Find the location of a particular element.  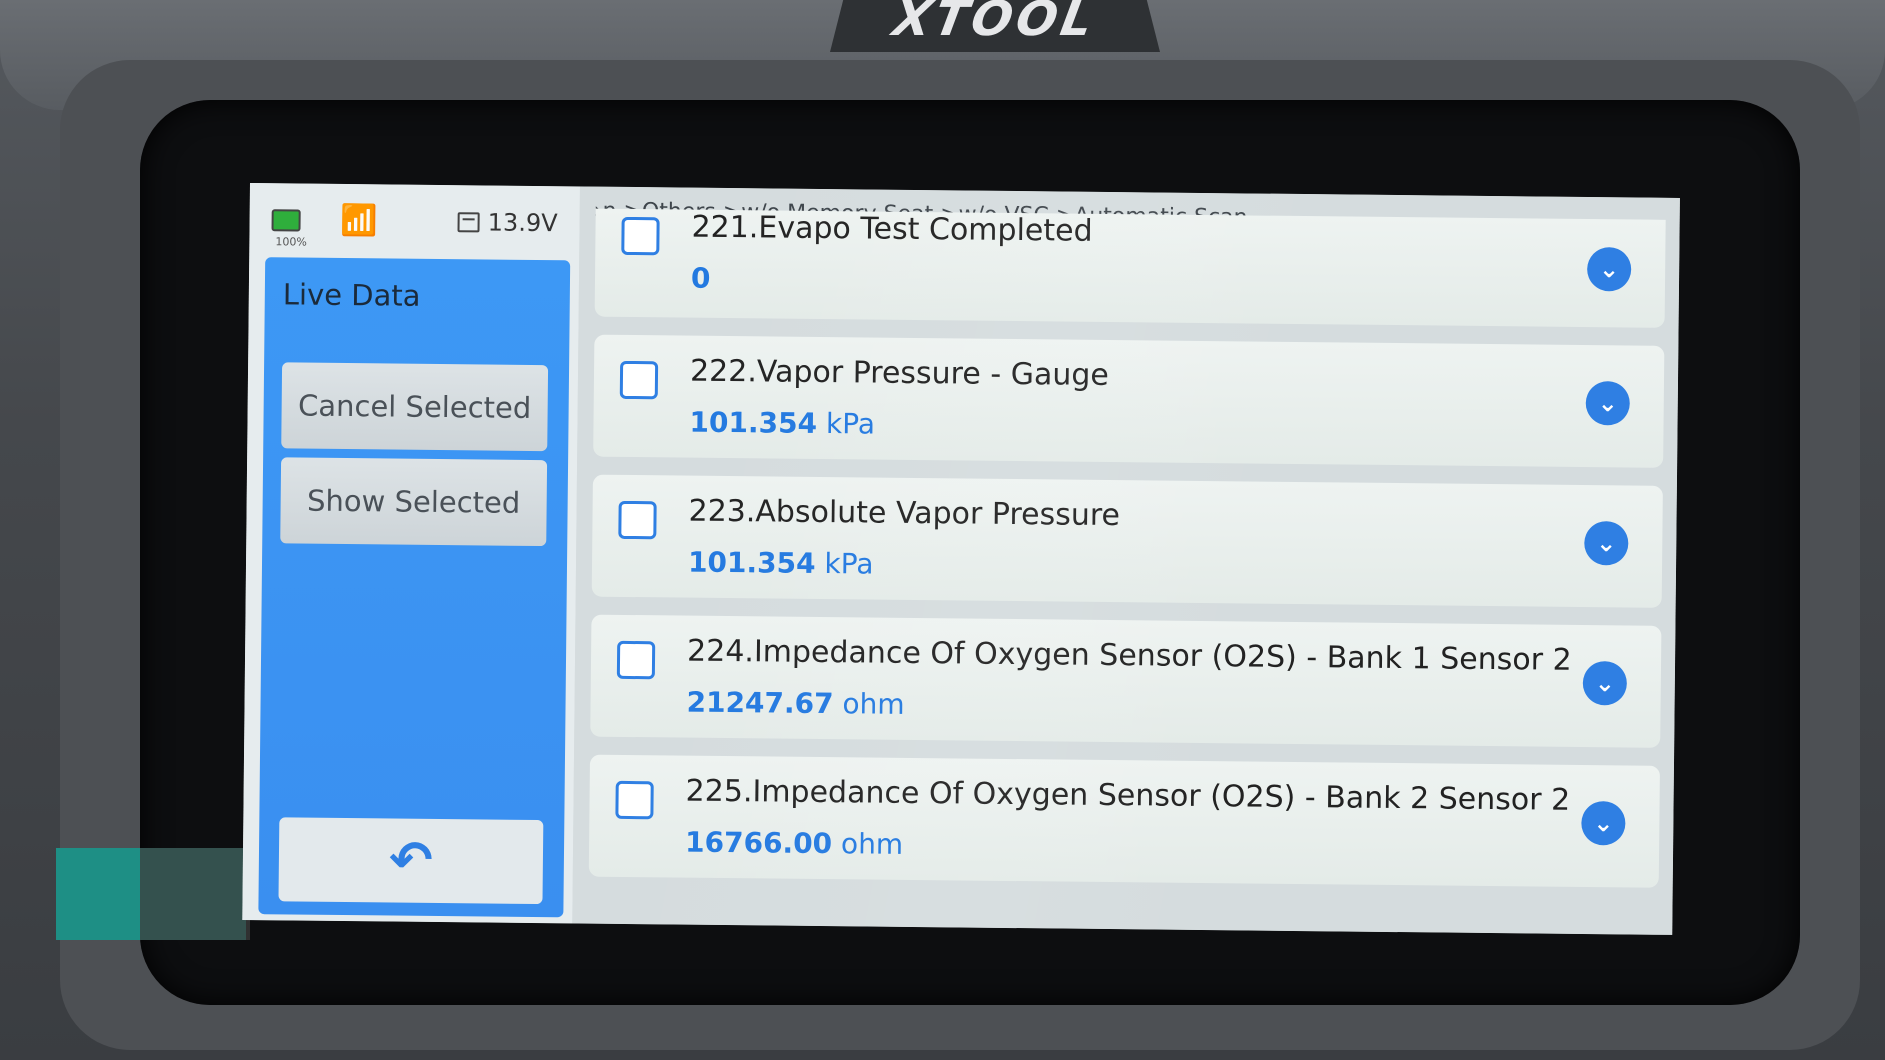

row-value-number: 16766.00 is located at coordinates (758, 843).